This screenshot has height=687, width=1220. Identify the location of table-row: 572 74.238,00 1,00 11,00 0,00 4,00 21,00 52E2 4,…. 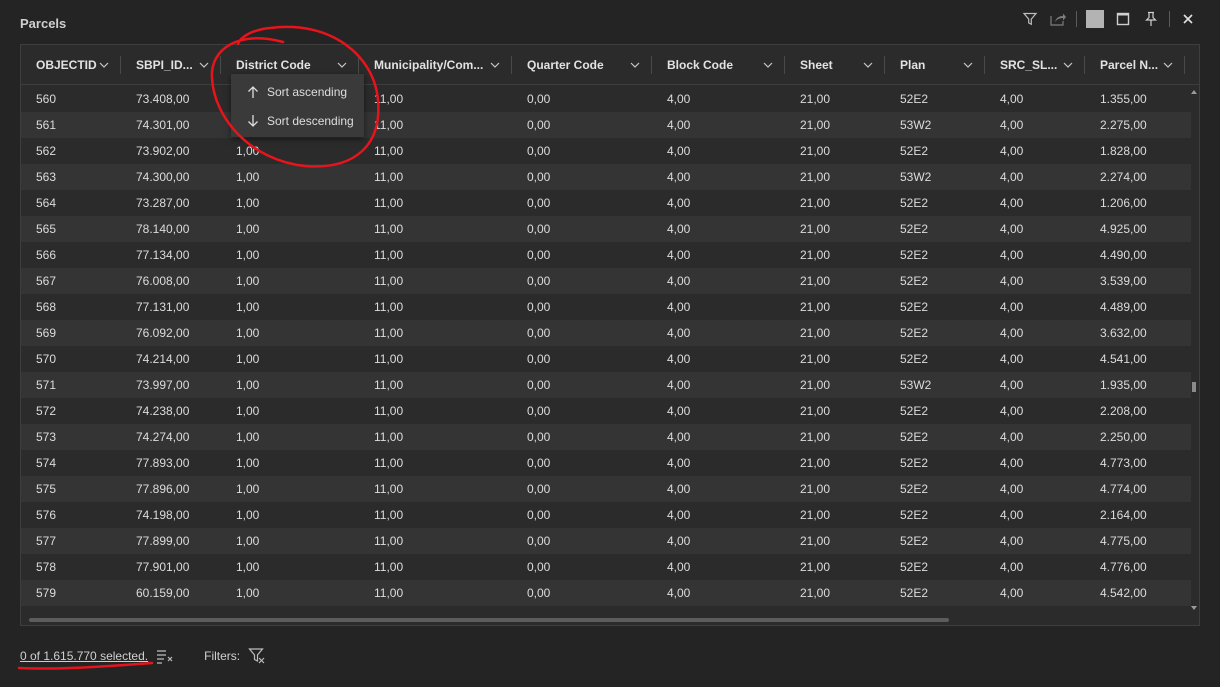
(606, 411).